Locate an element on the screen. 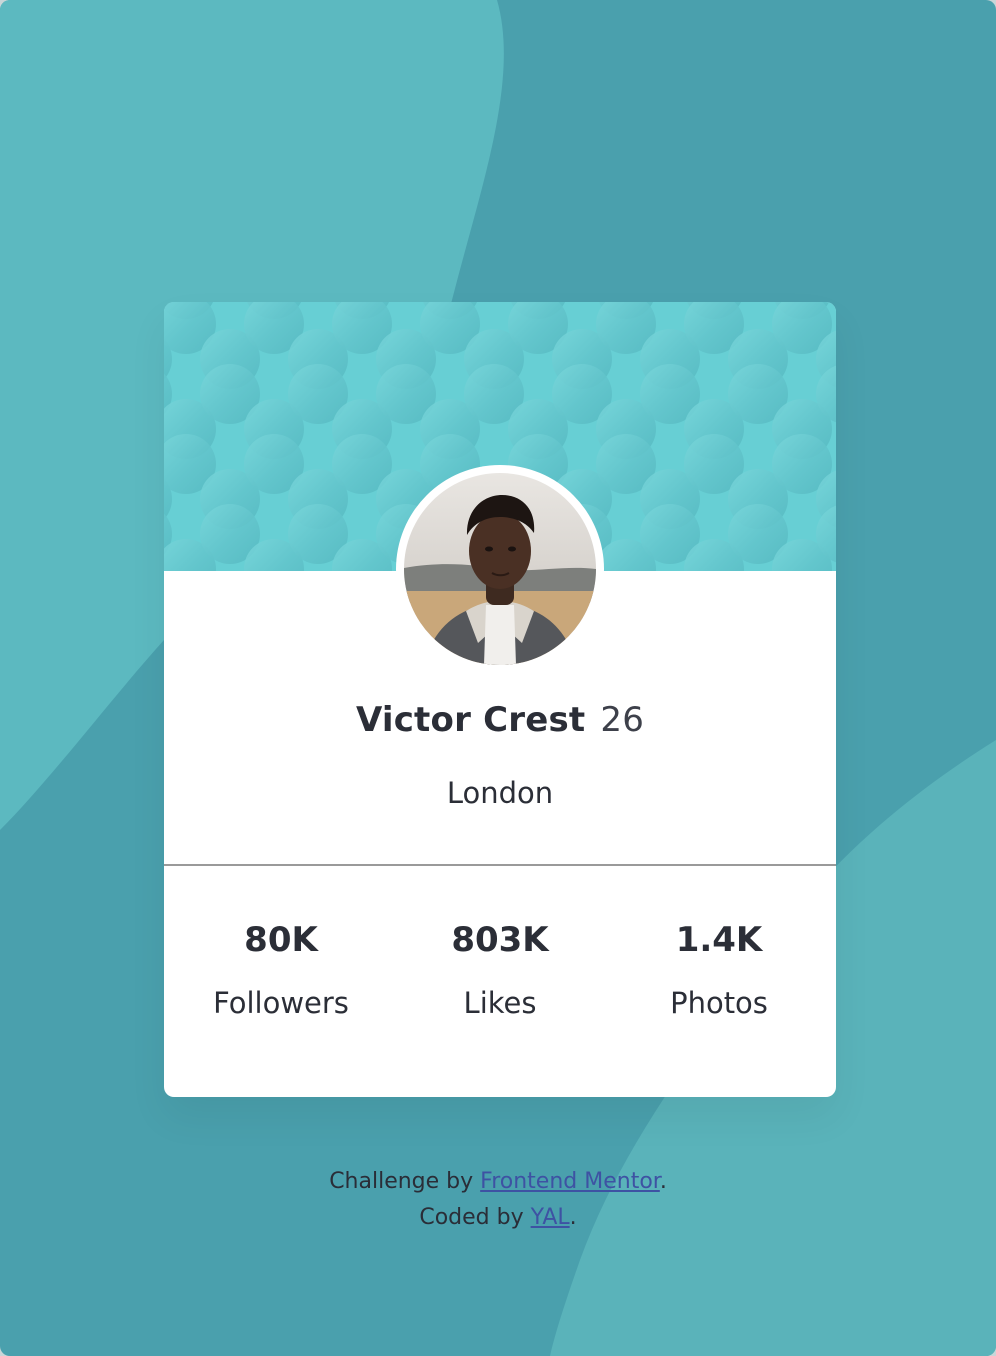 The width and height of the screenshot is (996, 1356). stat-label: Followers is located at coordinates (281, 1003).